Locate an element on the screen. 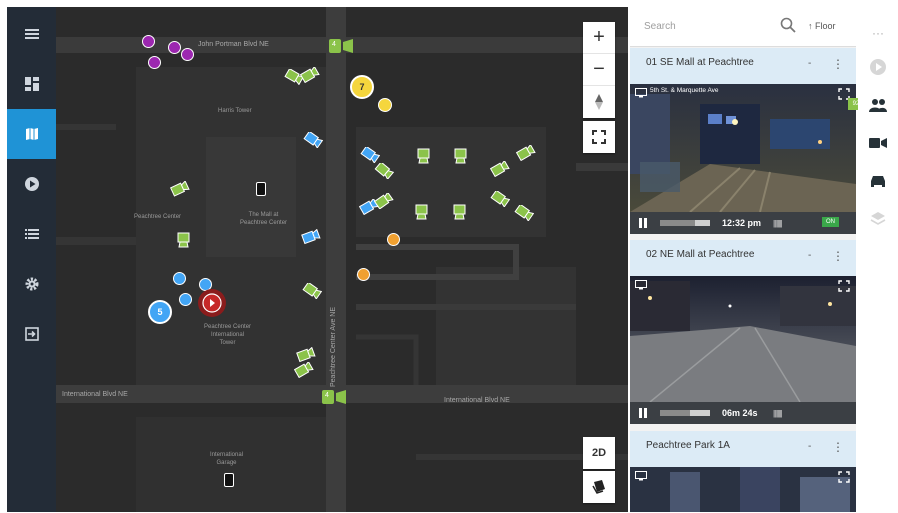  logout-button is located at coordinates (31, 334).